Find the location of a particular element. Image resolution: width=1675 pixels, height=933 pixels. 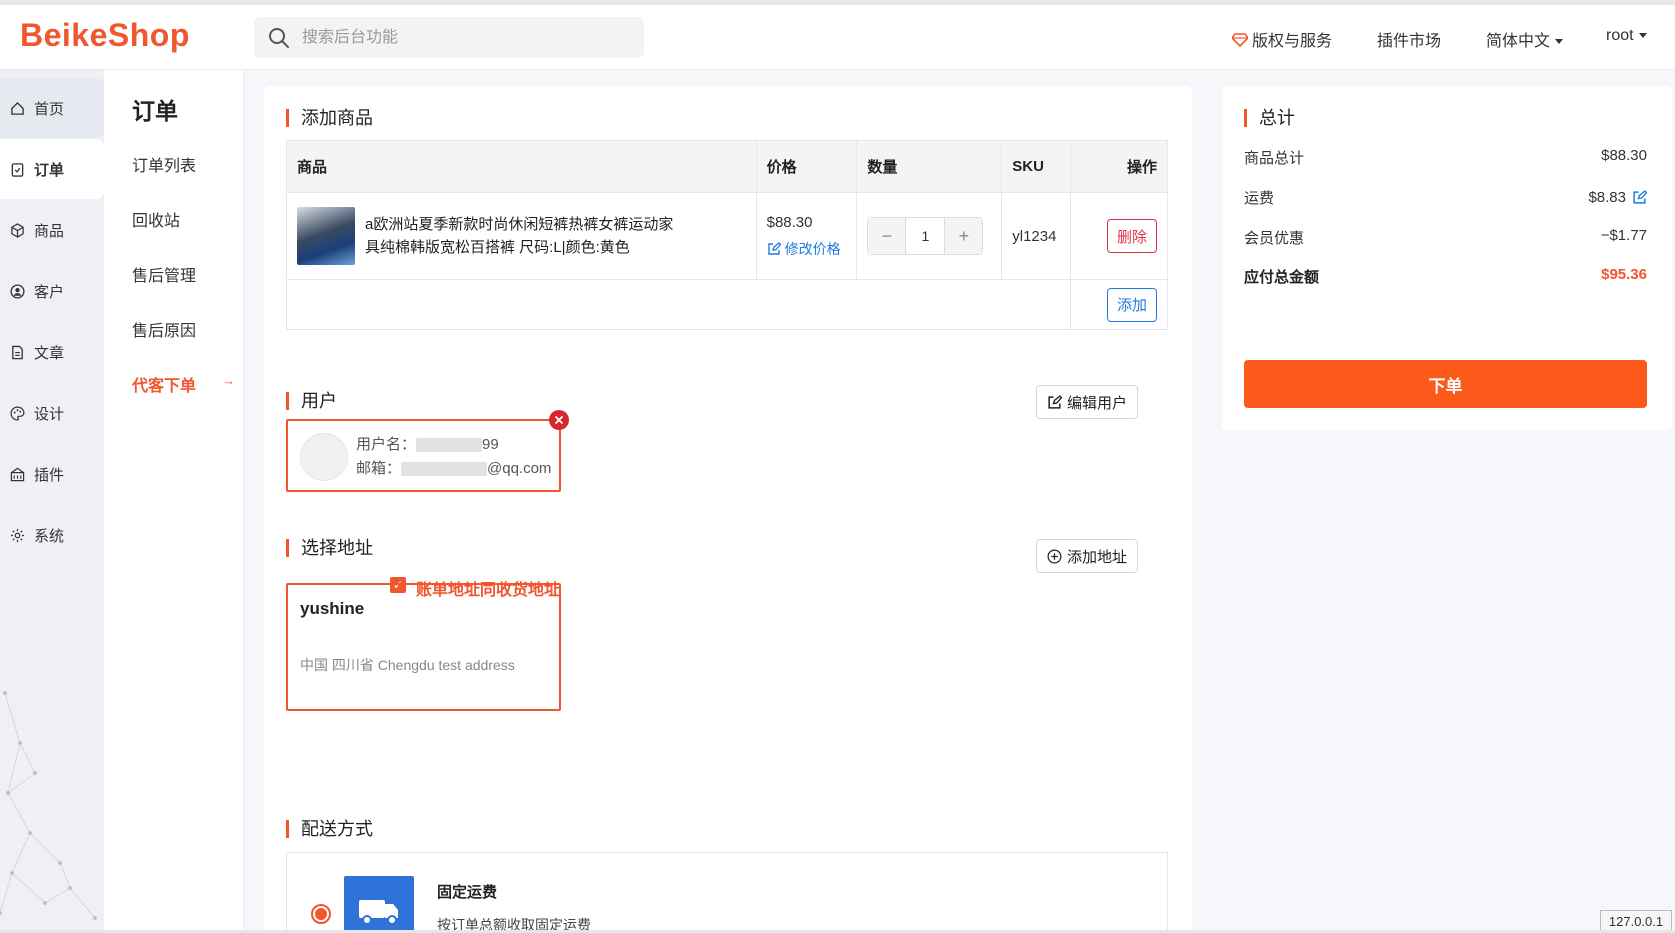

submenu-item-after-sales: 售后管理 is located at coordinates (164, 274).